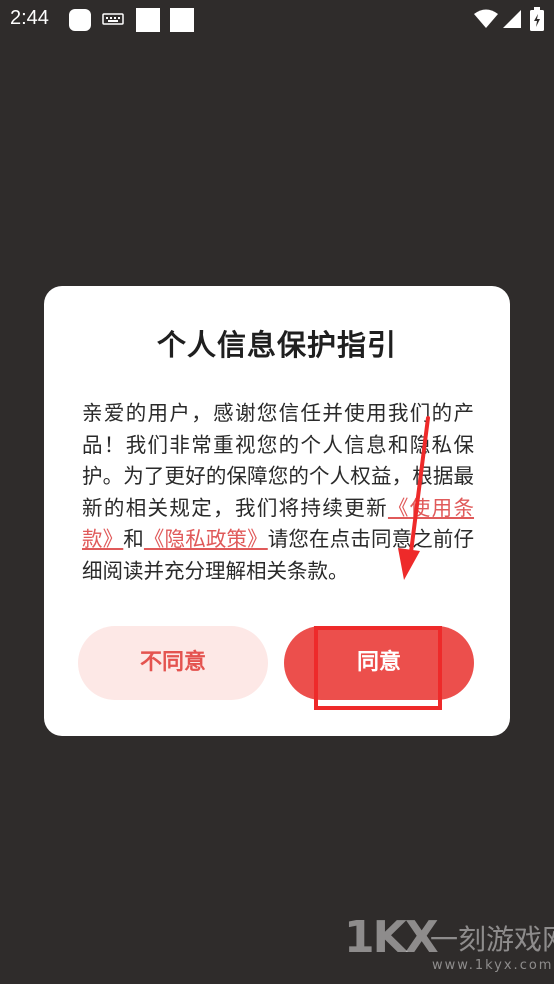 This screenshot has width=554, height=984. What do you see at coordinates (80, 20) in the screenshot?
I see `app-icon` at bounding box center [80, 20].